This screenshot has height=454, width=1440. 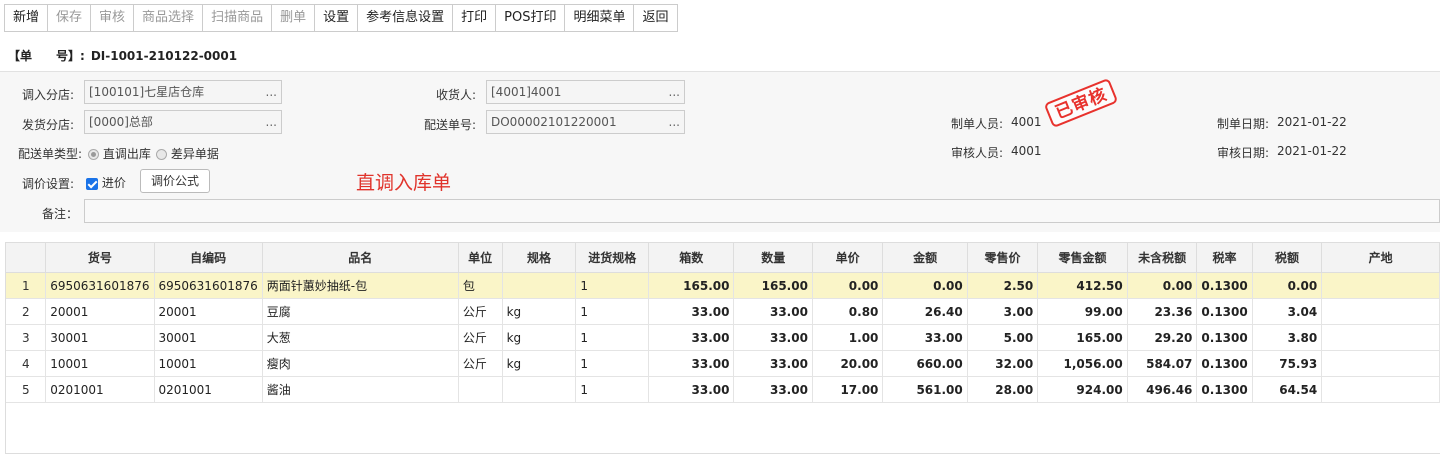 I want to click on table-cell: 20001, so click(x=100, y=311).